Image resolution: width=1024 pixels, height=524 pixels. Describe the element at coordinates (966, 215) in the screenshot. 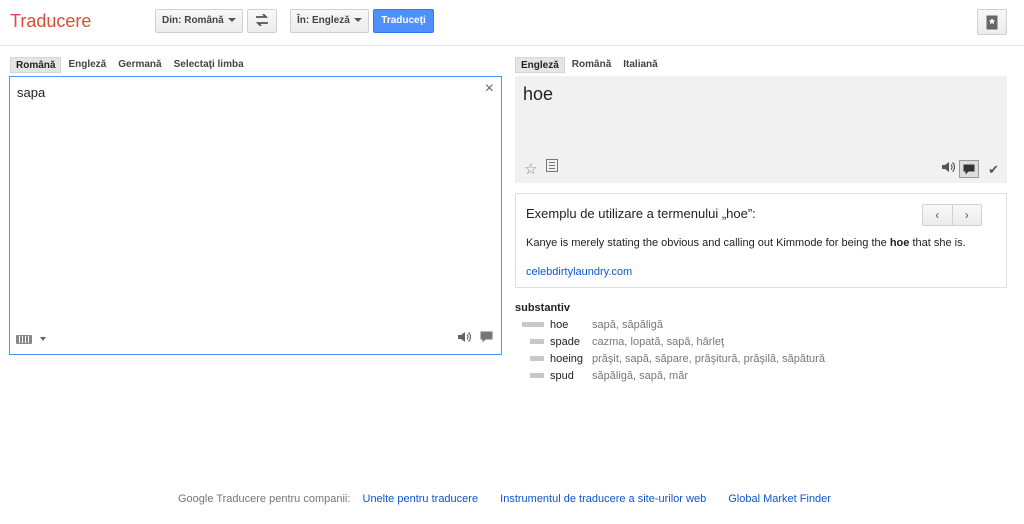

I see `chevron-right-icon: ›` at that location.